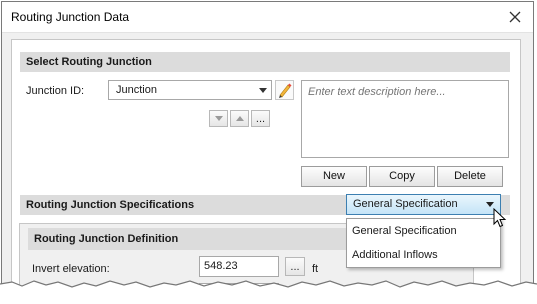 The width and height of the screenshot is (537, 304). What do you see at coordinates (405, 204) in the screenshot?
I see `specification-selected: General Specification` at bounding box center [405, 204].